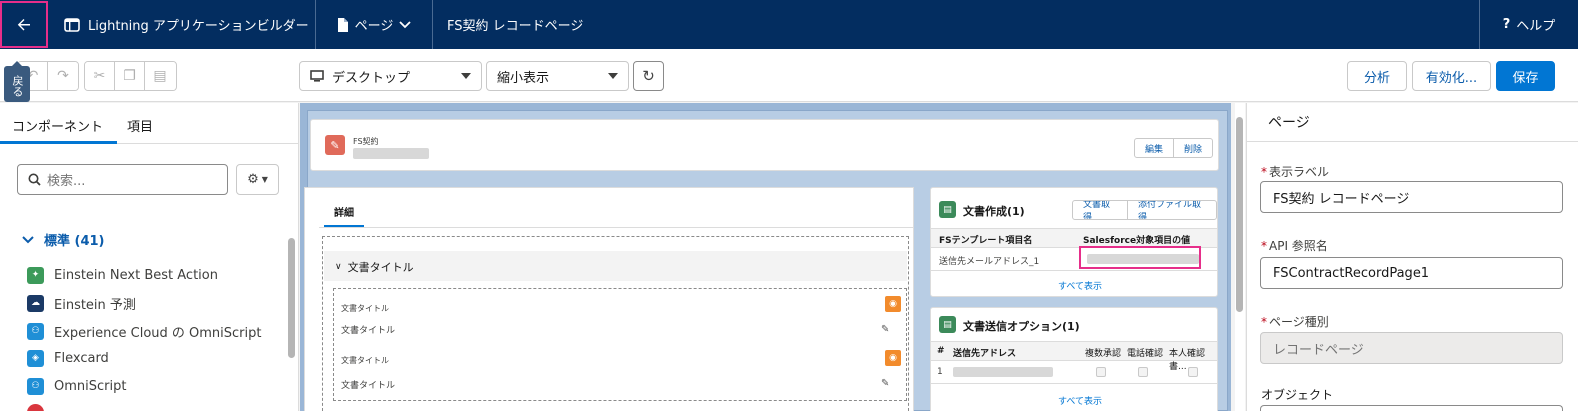 Image resolution: width=1578 pixels, height=411 pixels. What do you see at coordinates (1145, 354) in the screenshot?
I see `column-header: 電話確認` at bounding box center [1145, 354].